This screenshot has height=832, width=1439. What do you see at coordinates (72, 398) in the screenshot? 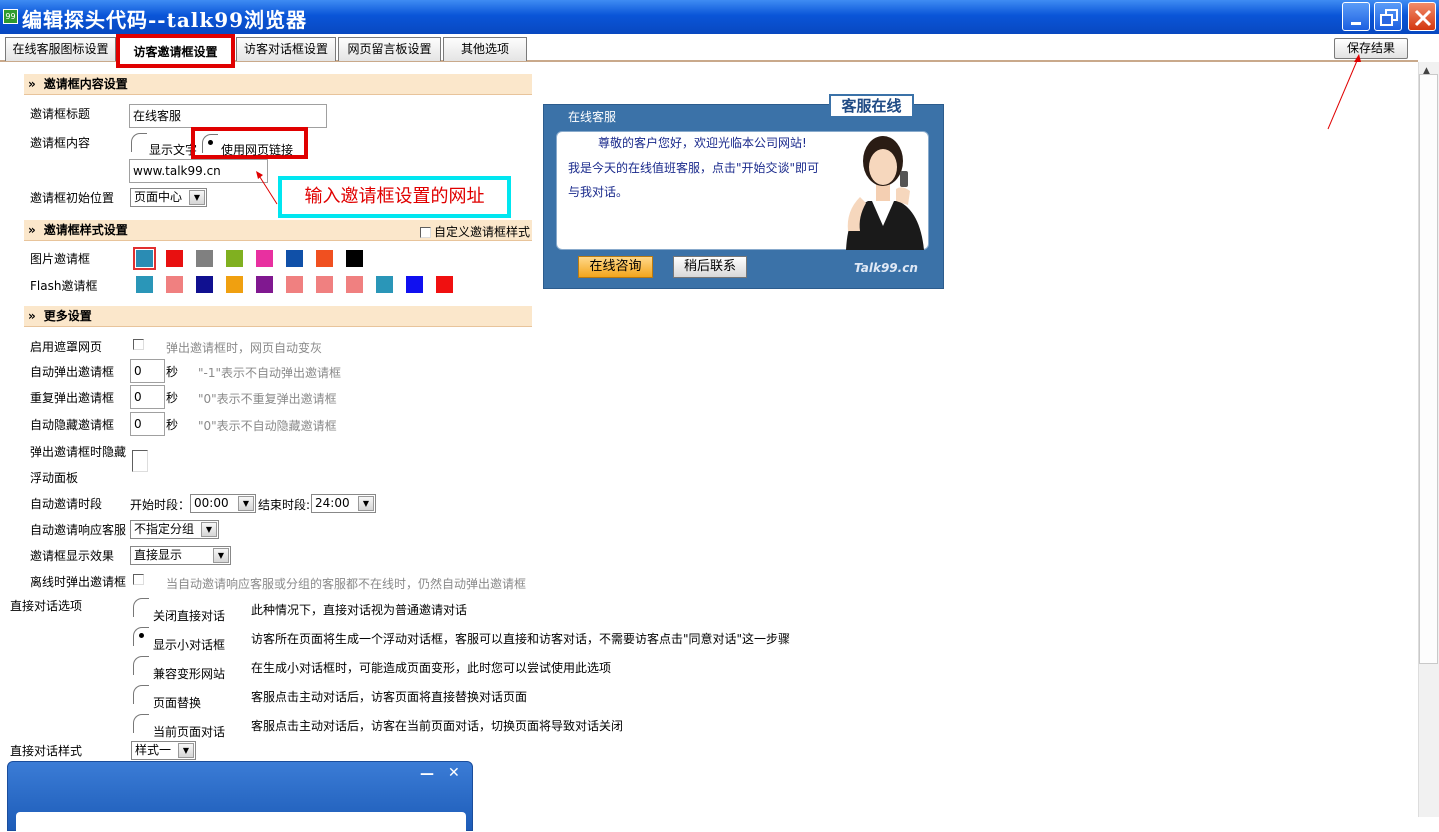
I see `repeat-label: 重复弹出邀请框` at bounding box center [72, 398].